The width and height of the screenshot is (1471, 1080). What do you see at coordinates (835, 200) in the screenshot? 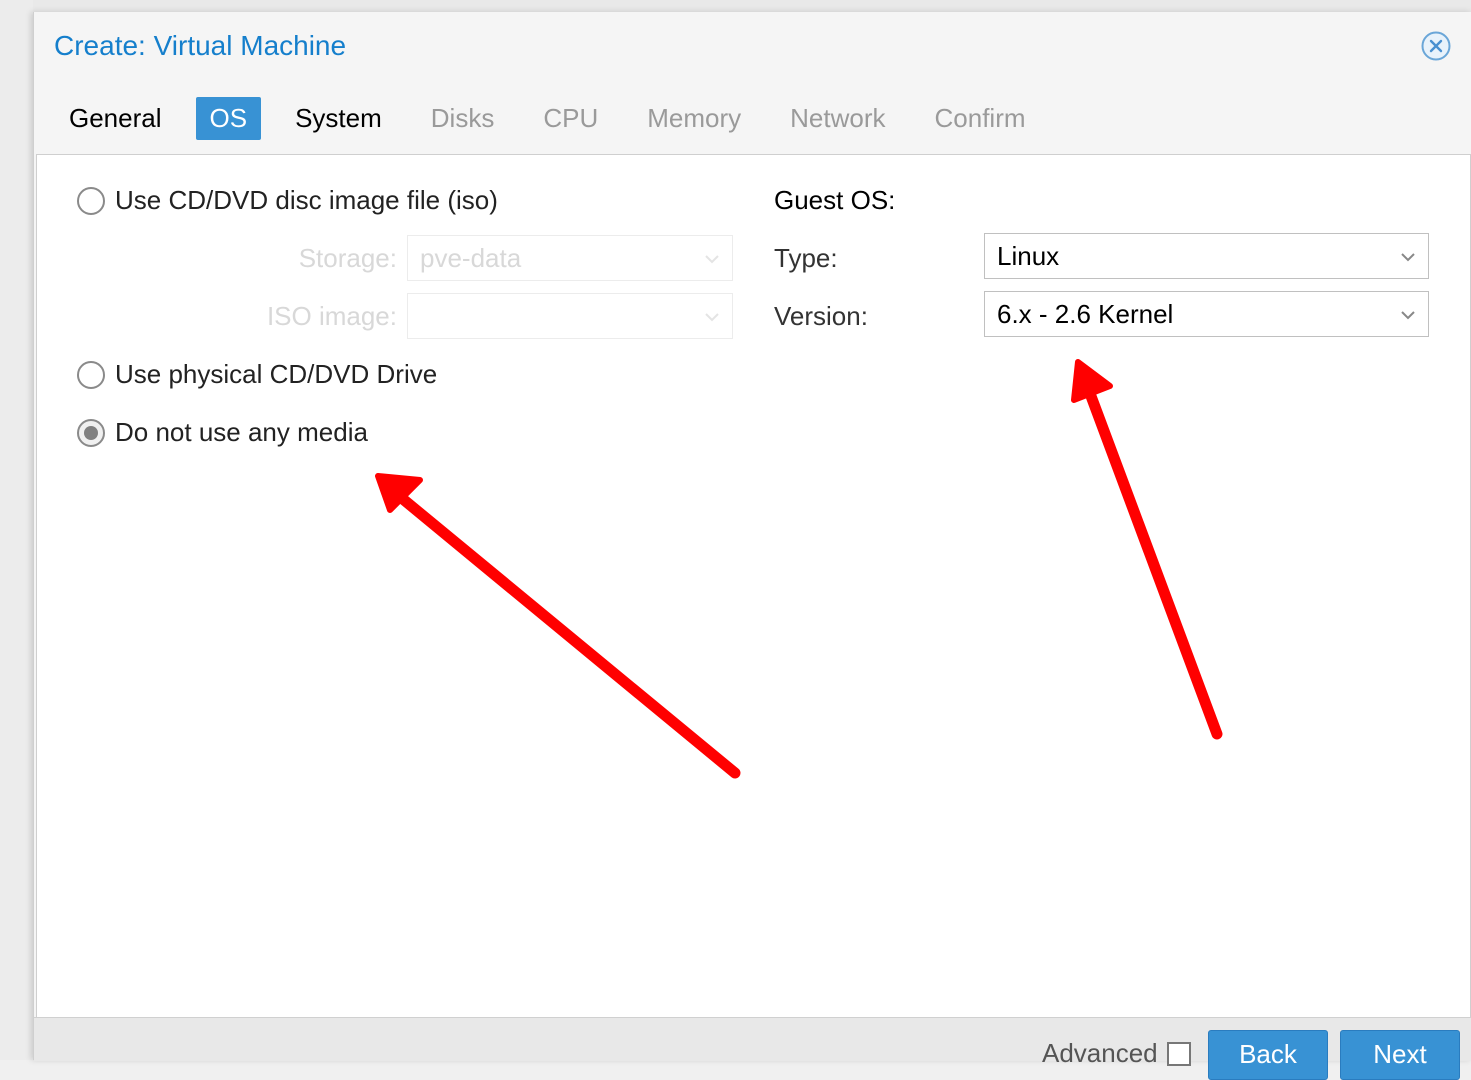
I see `guest-os-heading: Guest OS:` at bounding box center [835, 200].